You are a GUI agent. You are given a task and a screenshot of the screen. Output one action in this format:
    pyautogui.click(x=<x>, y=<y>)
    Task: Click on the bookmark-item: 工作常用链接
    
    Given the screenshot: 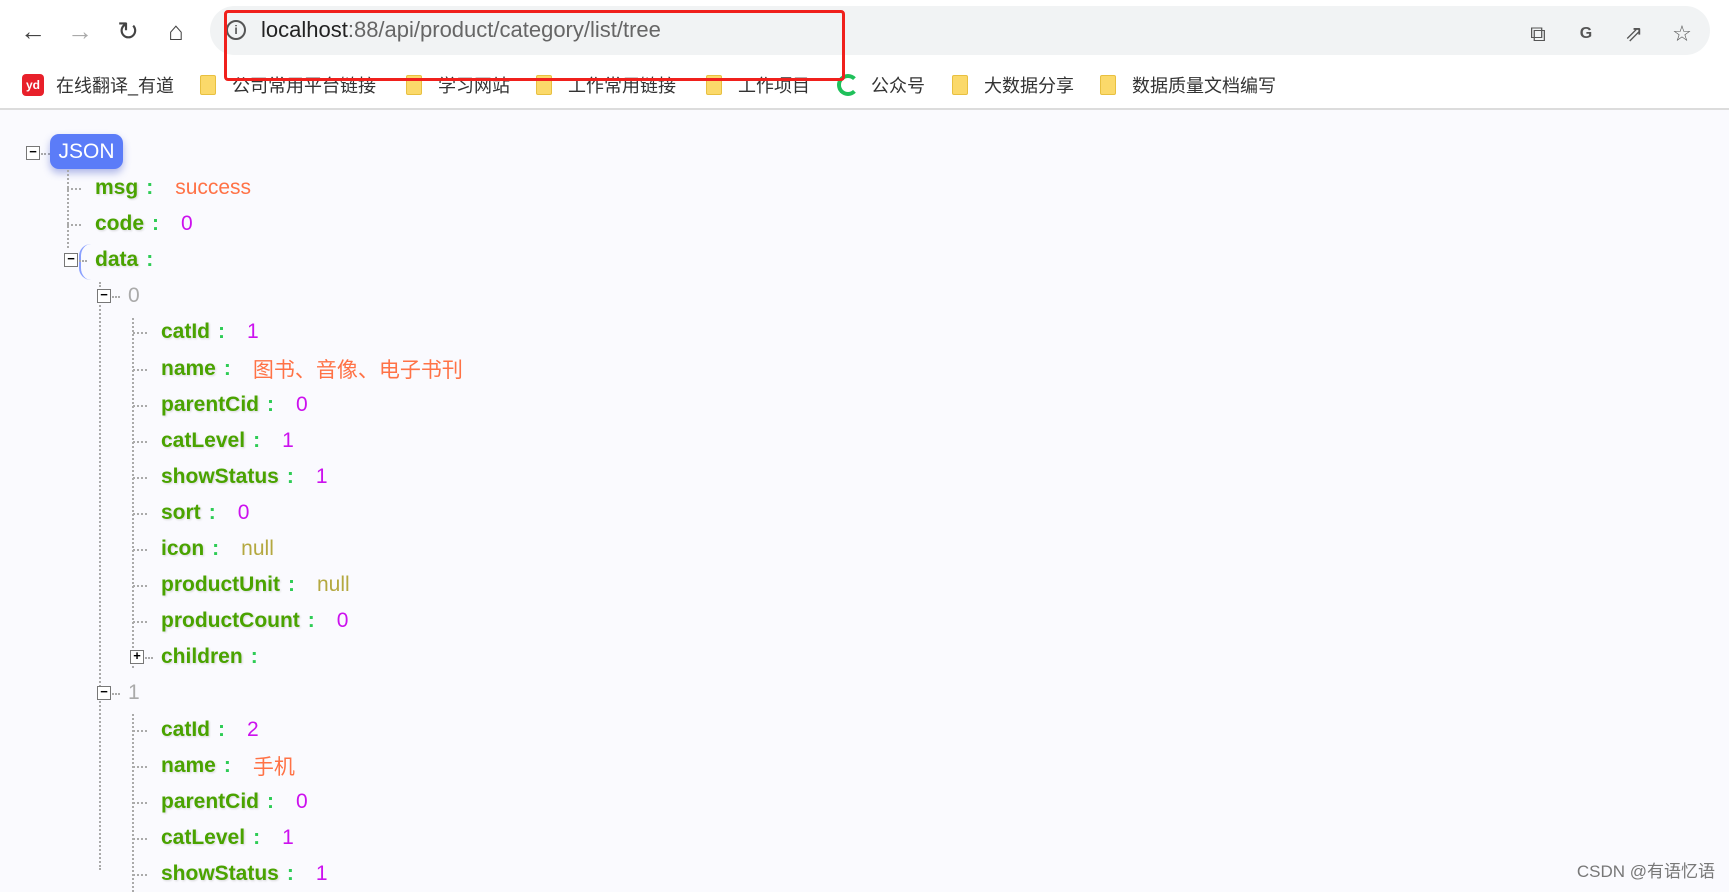 What is the action you would take?
    pyautogui.click(x=606, y=85)
    